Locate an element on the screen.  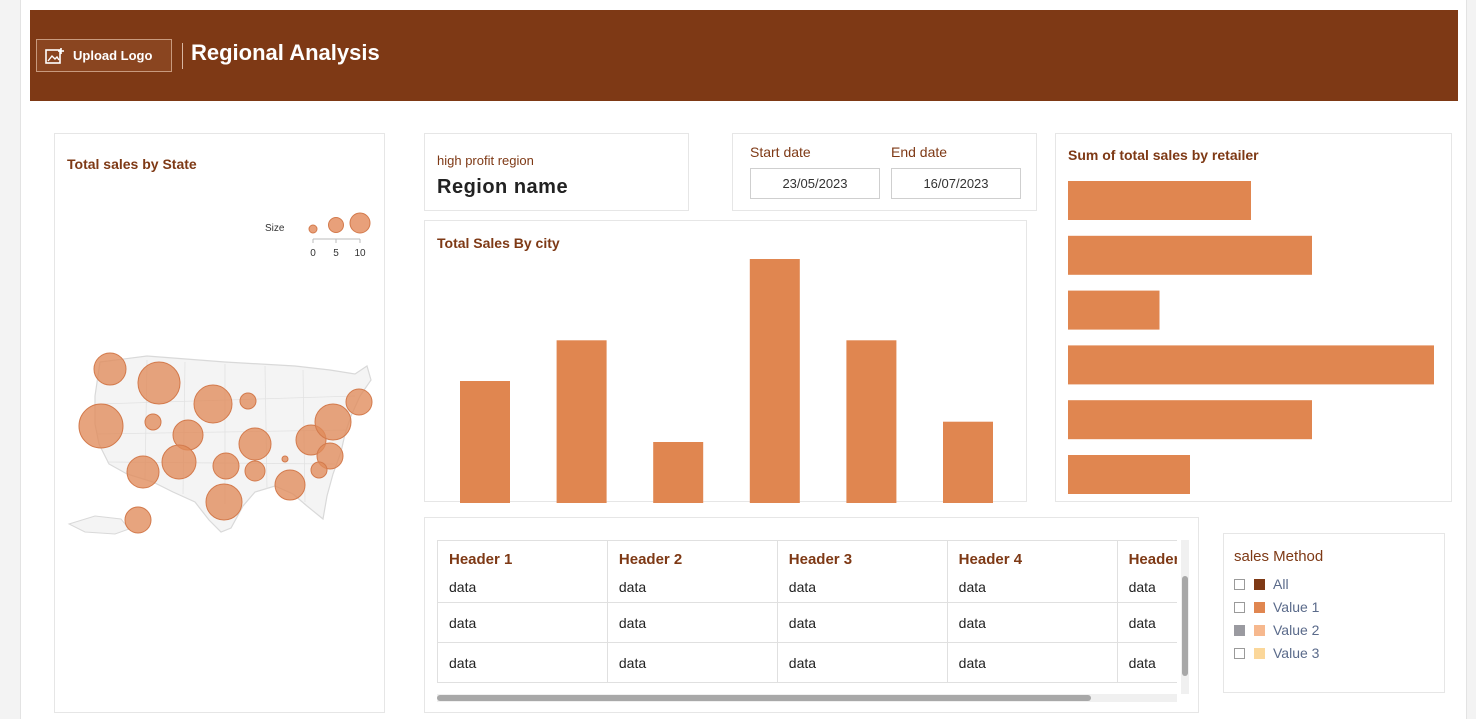
slicer-item-value-2: Value 2 is located at coordinates (1276, 630).